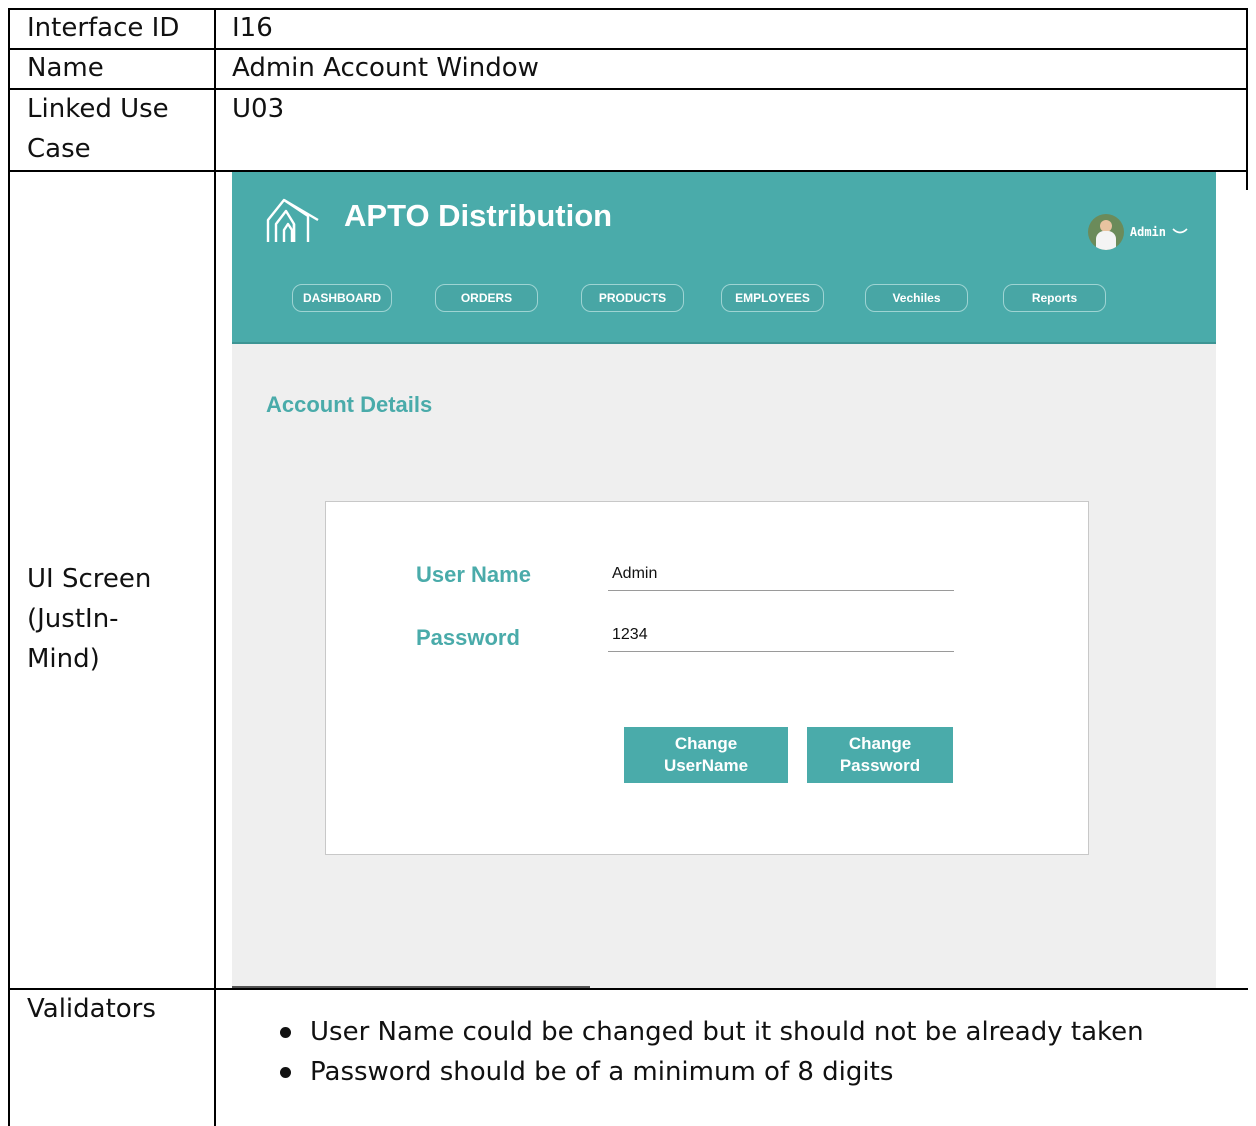 The height and width of the screenshot is (1126, 1256). Describe the element at coordinates (880, 765) in the screenshot. I see `change-password-line2: Password` at that location.